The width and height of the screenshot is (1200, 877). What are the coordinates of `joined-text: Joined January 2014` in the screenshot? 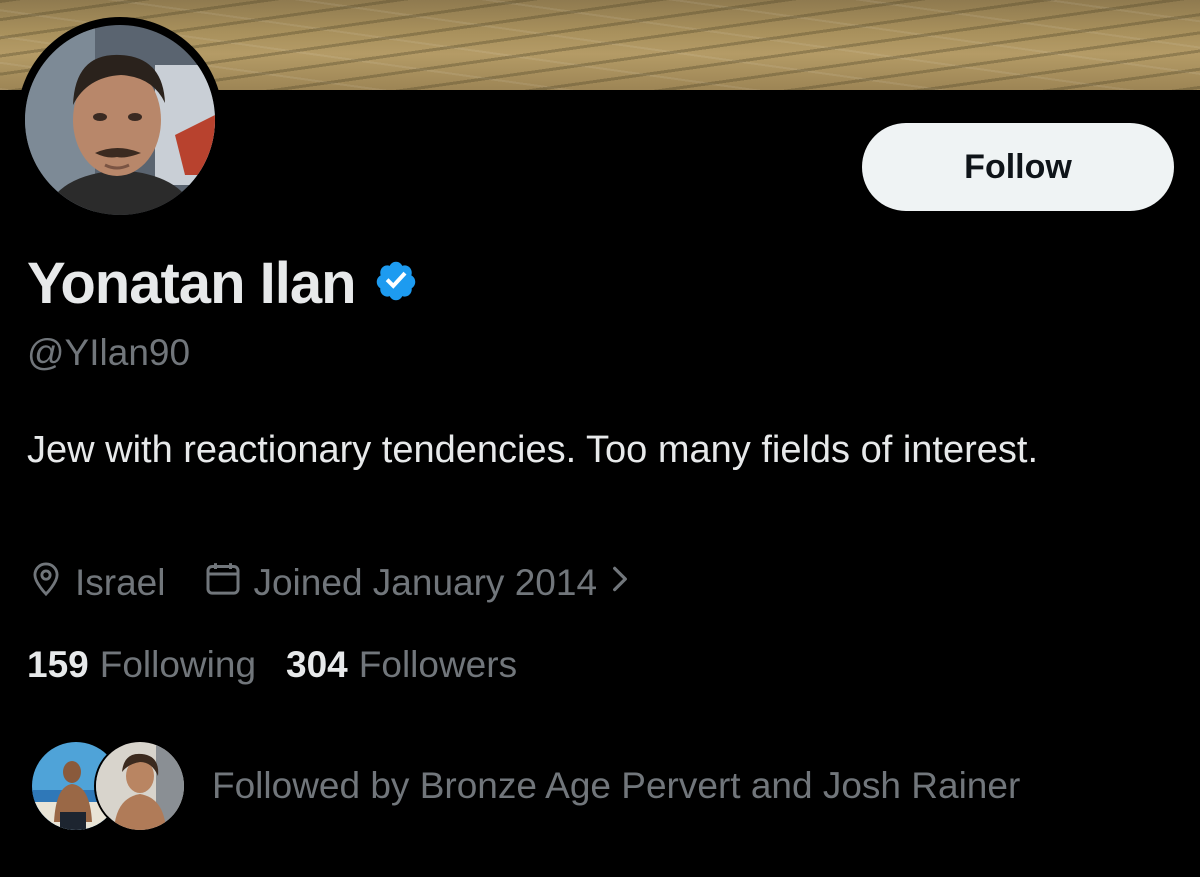 It's located at (425, 582).